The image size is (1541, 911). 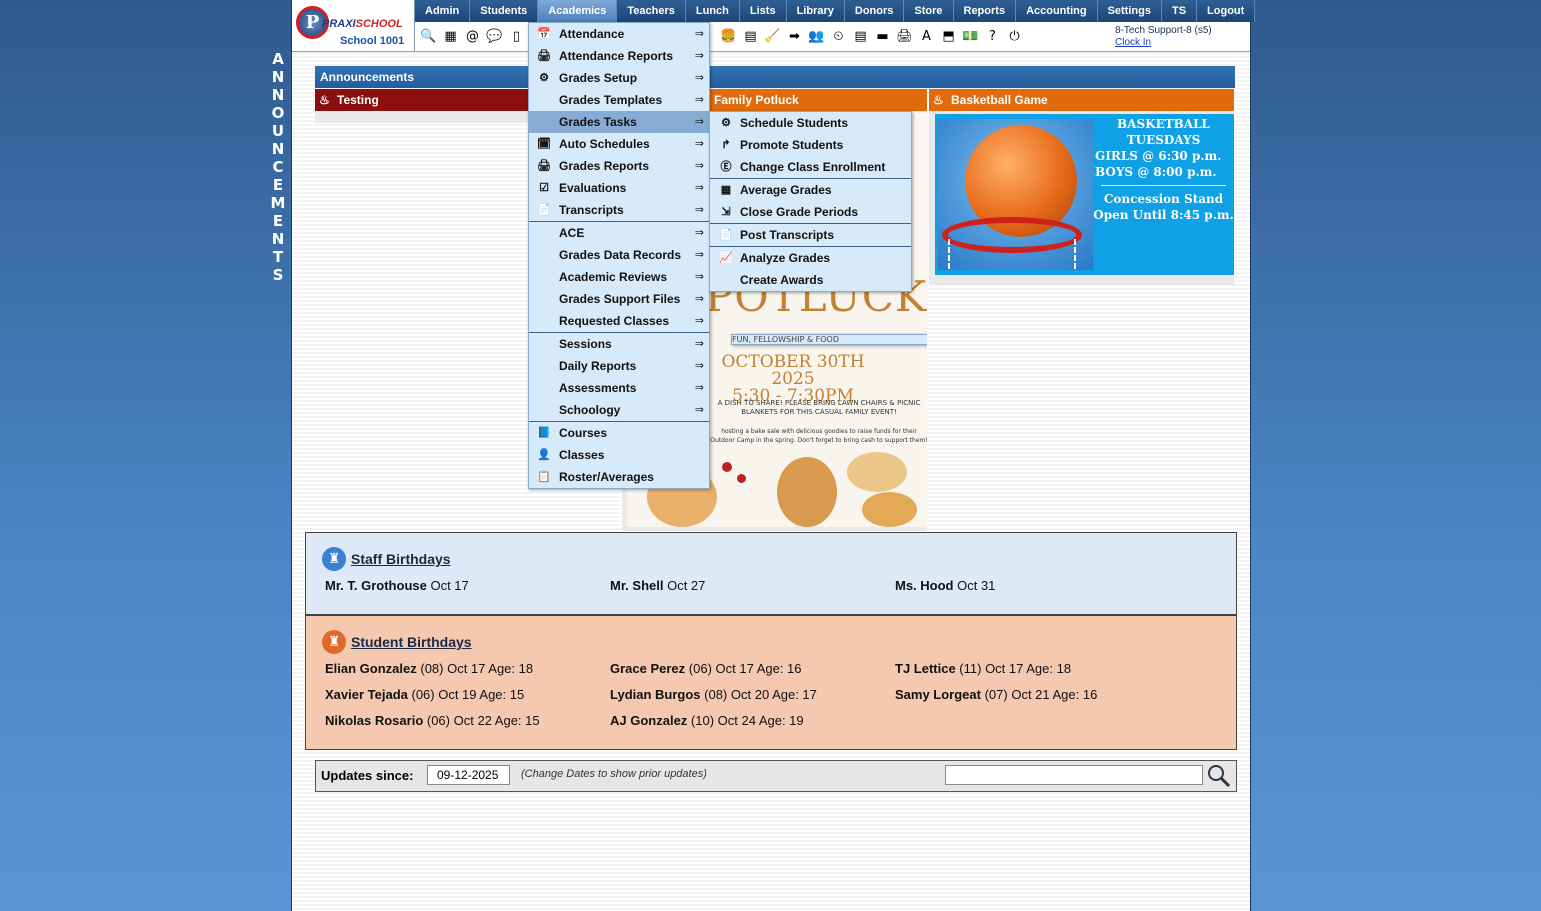 I want to click on submenu-item-analyze-grades: 📈 Analyze Grades, so click(x=810, y=257).